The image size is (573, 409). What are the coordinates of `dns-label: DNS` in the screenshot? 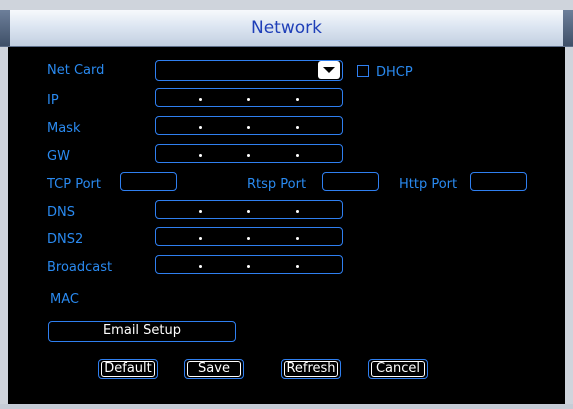 It's located at (61, 212).